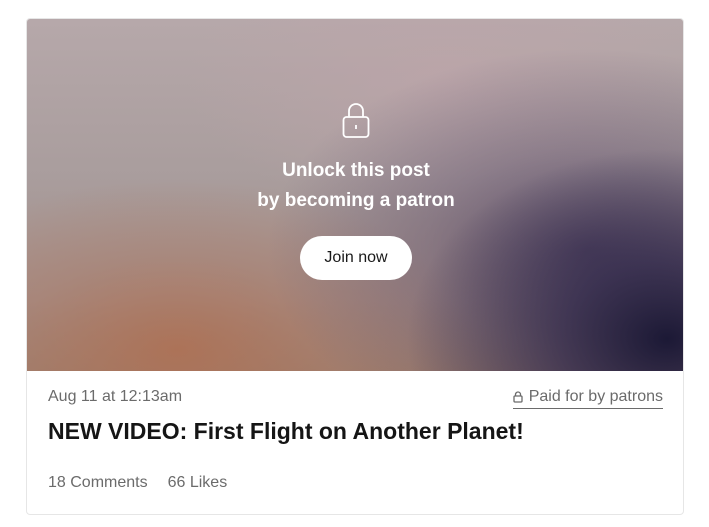 The image size is (709, 527). What do you see at coordinates (356, 200) in the screenshot?
I see `unlock-subheading: by becoming a patron` at bounding box center [356, 200].